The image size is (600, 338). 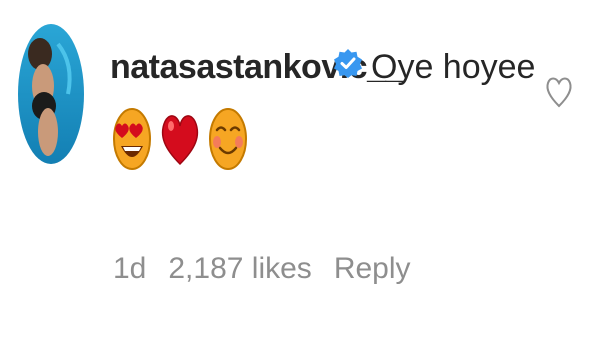 I want to click on red-heart-emoji, so click(x=180, y=139).